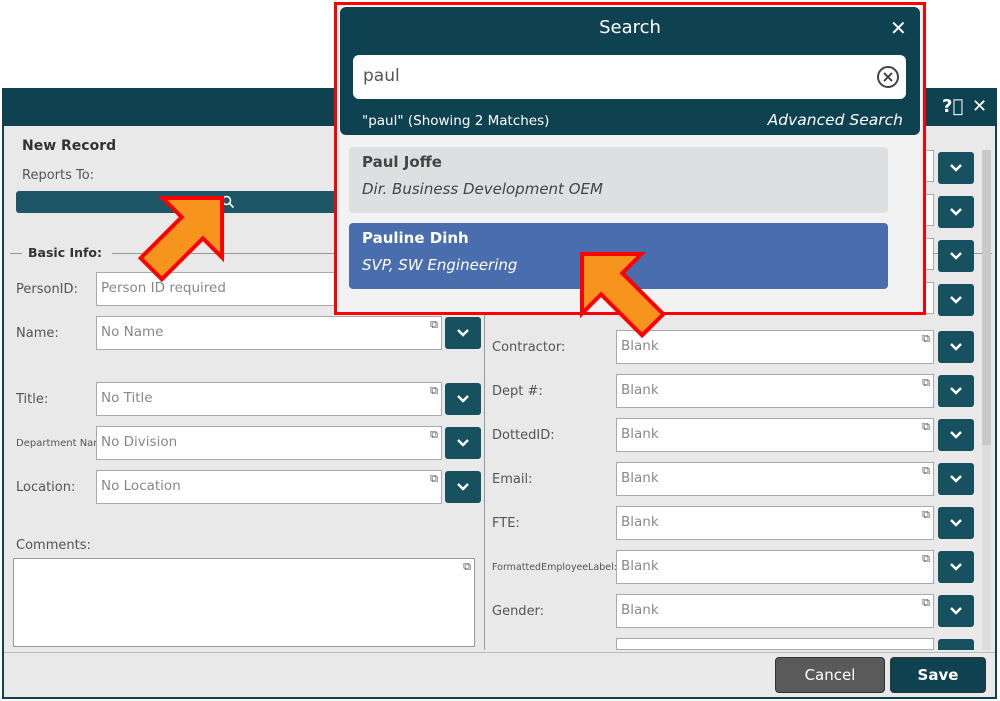  I want to click on field-label: Contractor:, so click(529, 347).